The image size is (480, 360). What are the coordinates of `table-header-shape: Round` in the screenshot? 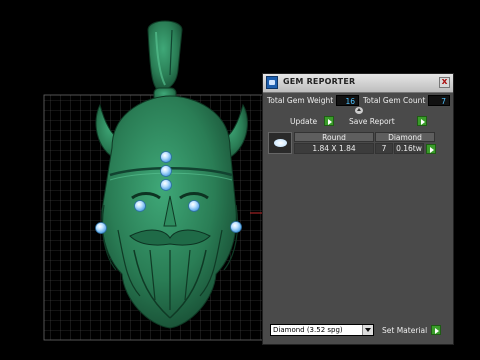 It's located at (334, 137).